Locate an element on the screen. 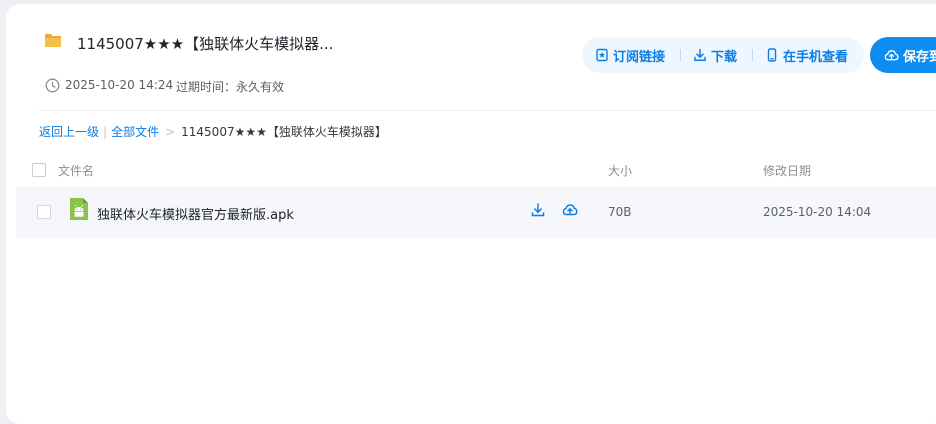  subscribe-link-button: 订阅链接 is located at coordinates (630, 55).